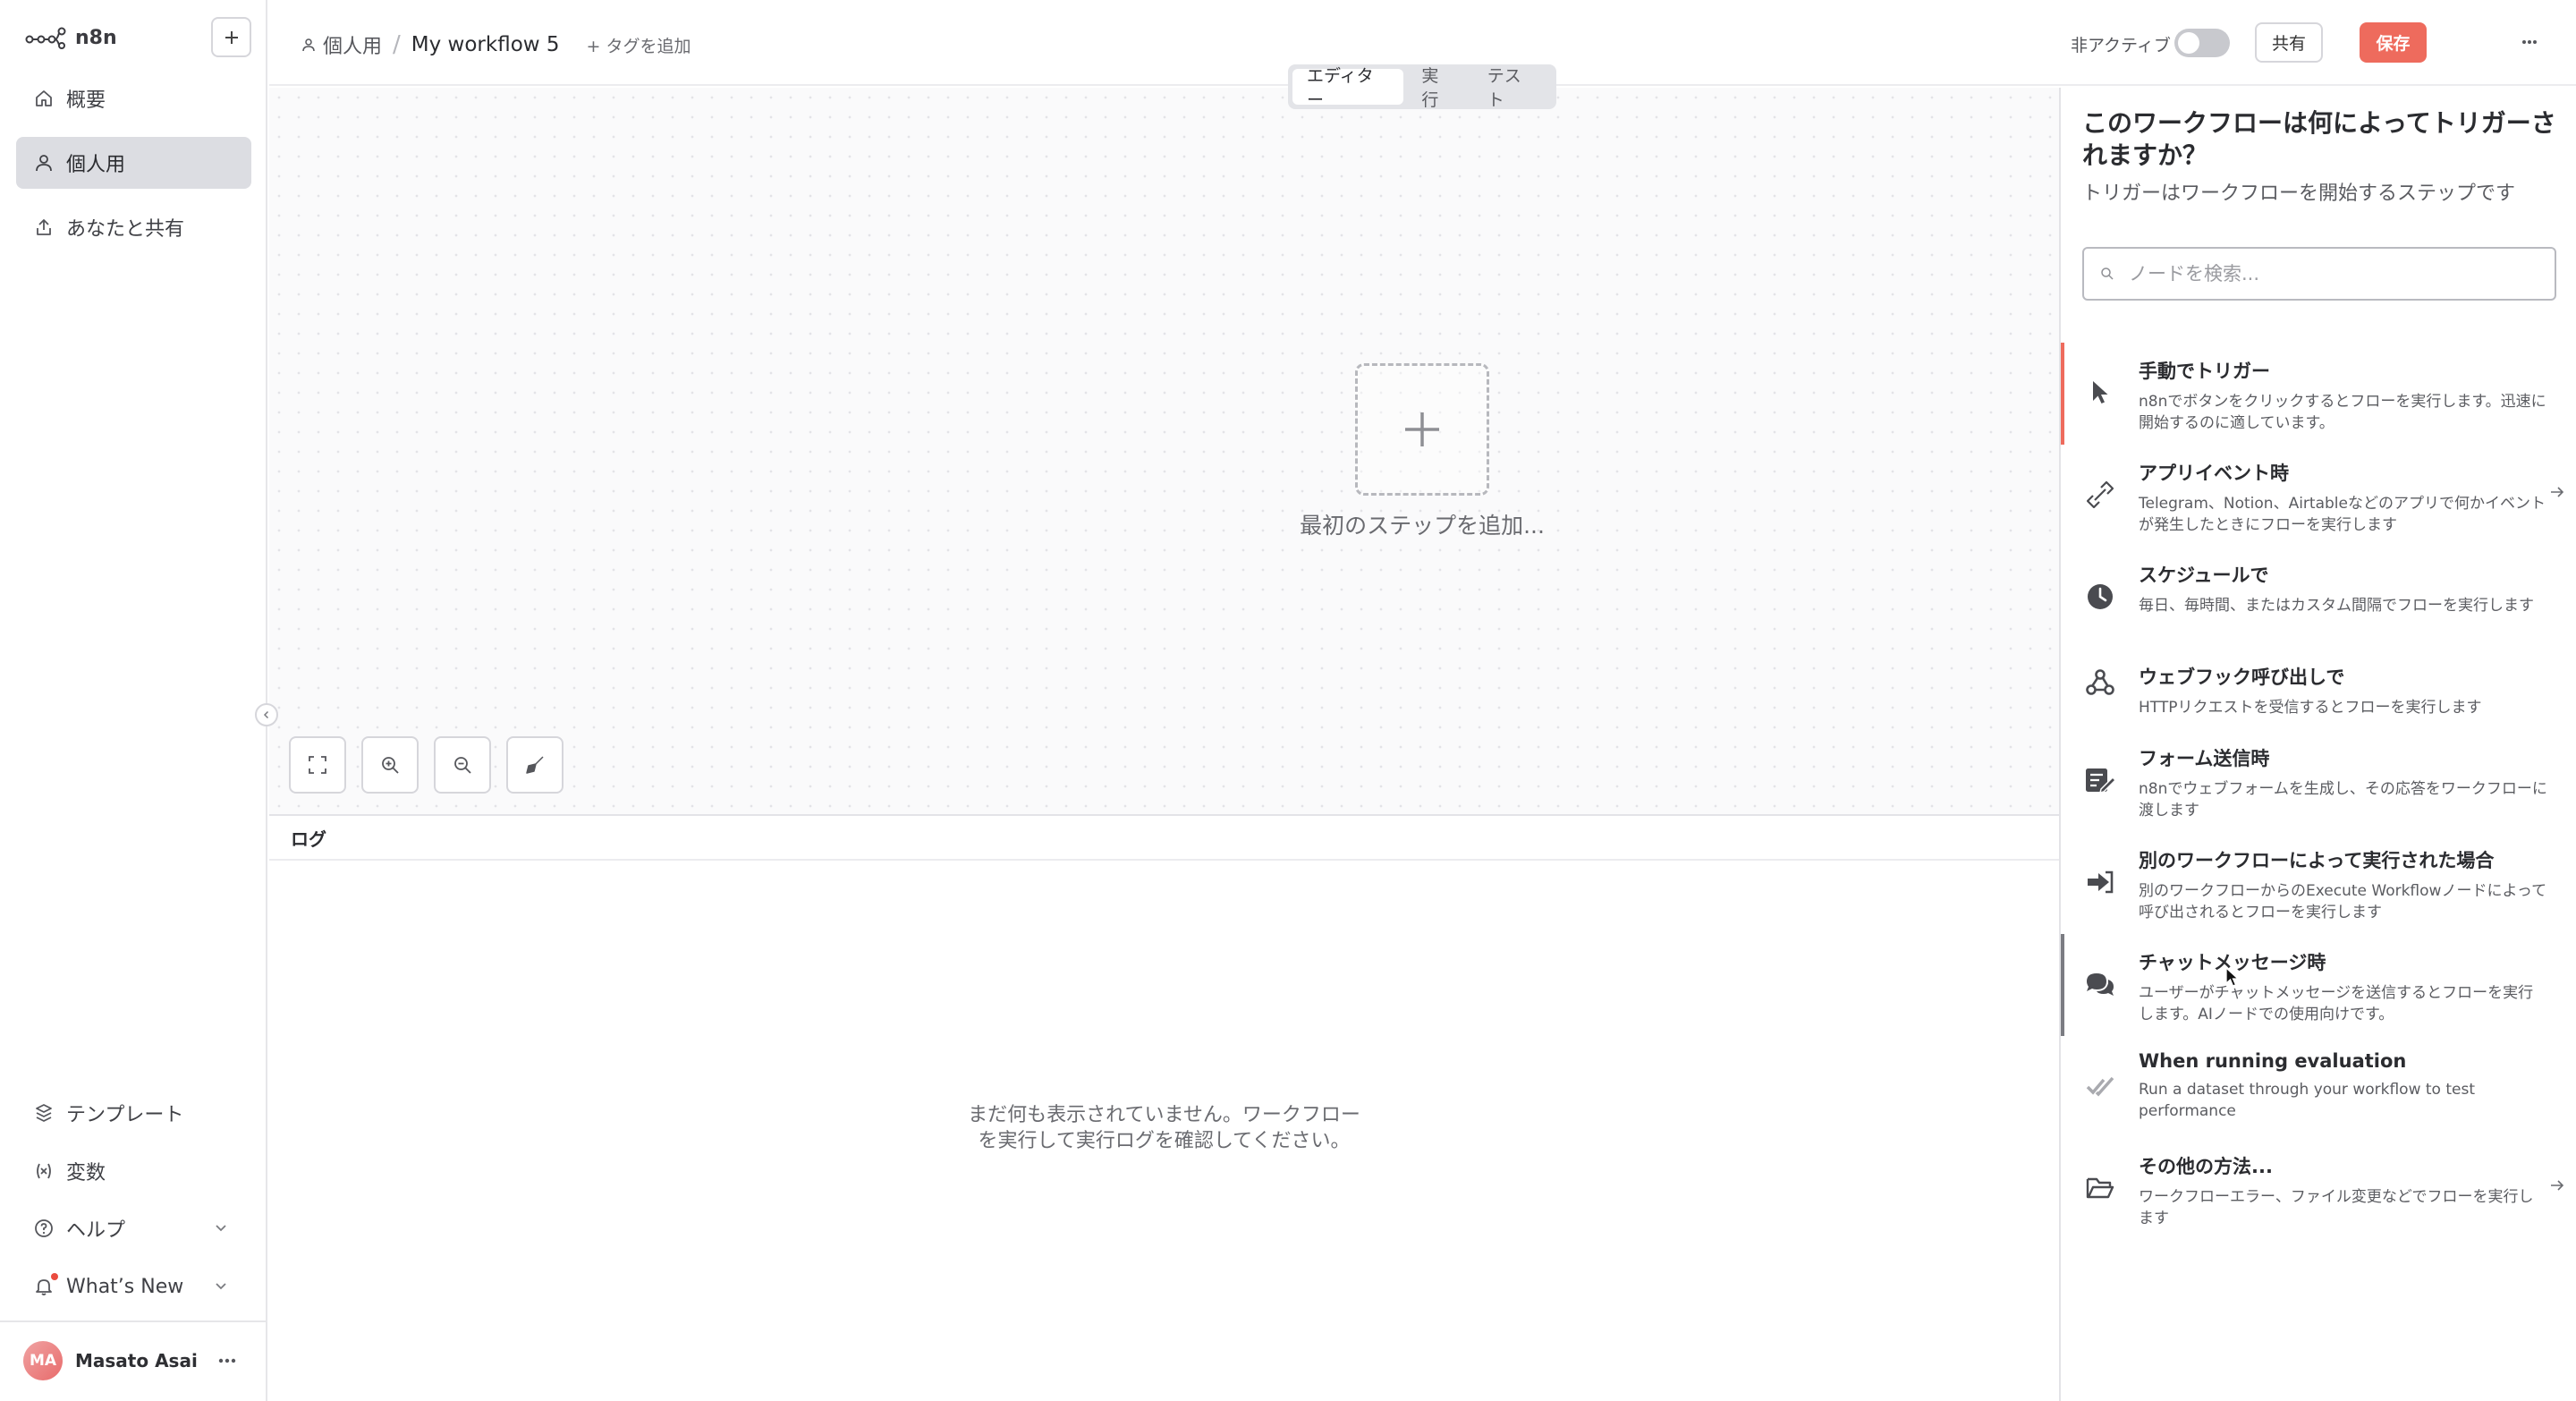  Describe the element at coordinates (2107, 273) in the screenshot. I see `search-icon` at that location.